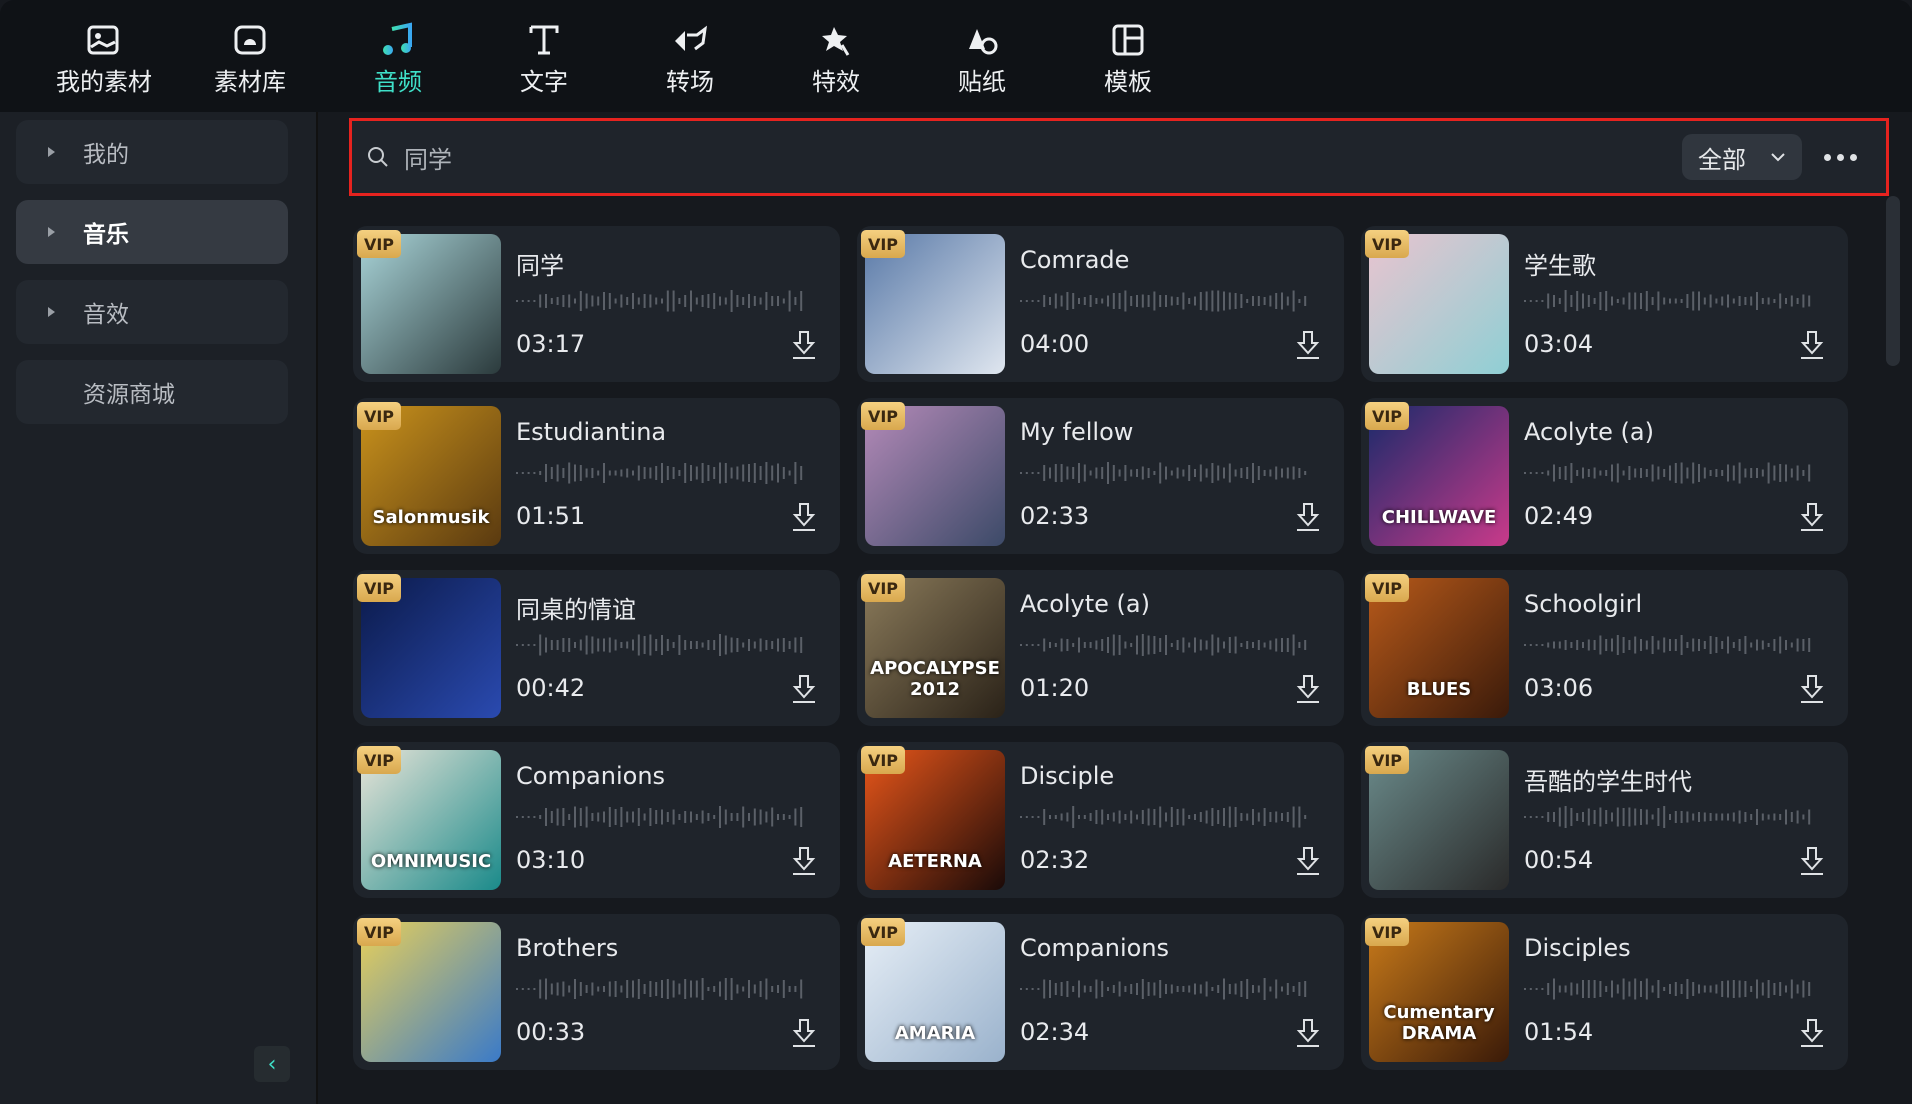 This screenshot has width=1912, height=1104. I want to click on text-icon, so click(544, 40).